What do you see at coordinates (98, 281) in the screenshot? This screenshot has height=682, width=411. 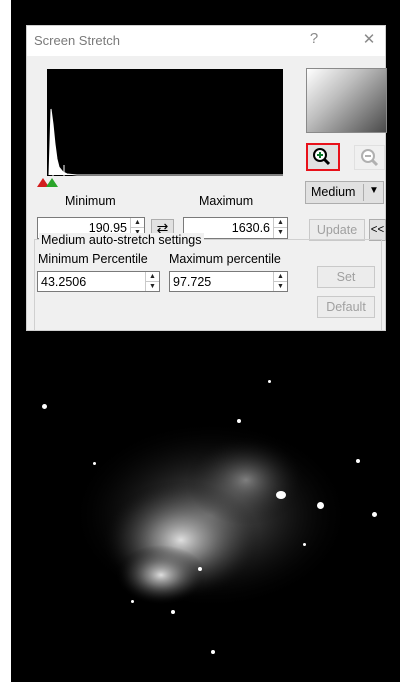 I see `min-percentile-field: 43.2506 ▲ ▼` at bounding box center [98, 281].